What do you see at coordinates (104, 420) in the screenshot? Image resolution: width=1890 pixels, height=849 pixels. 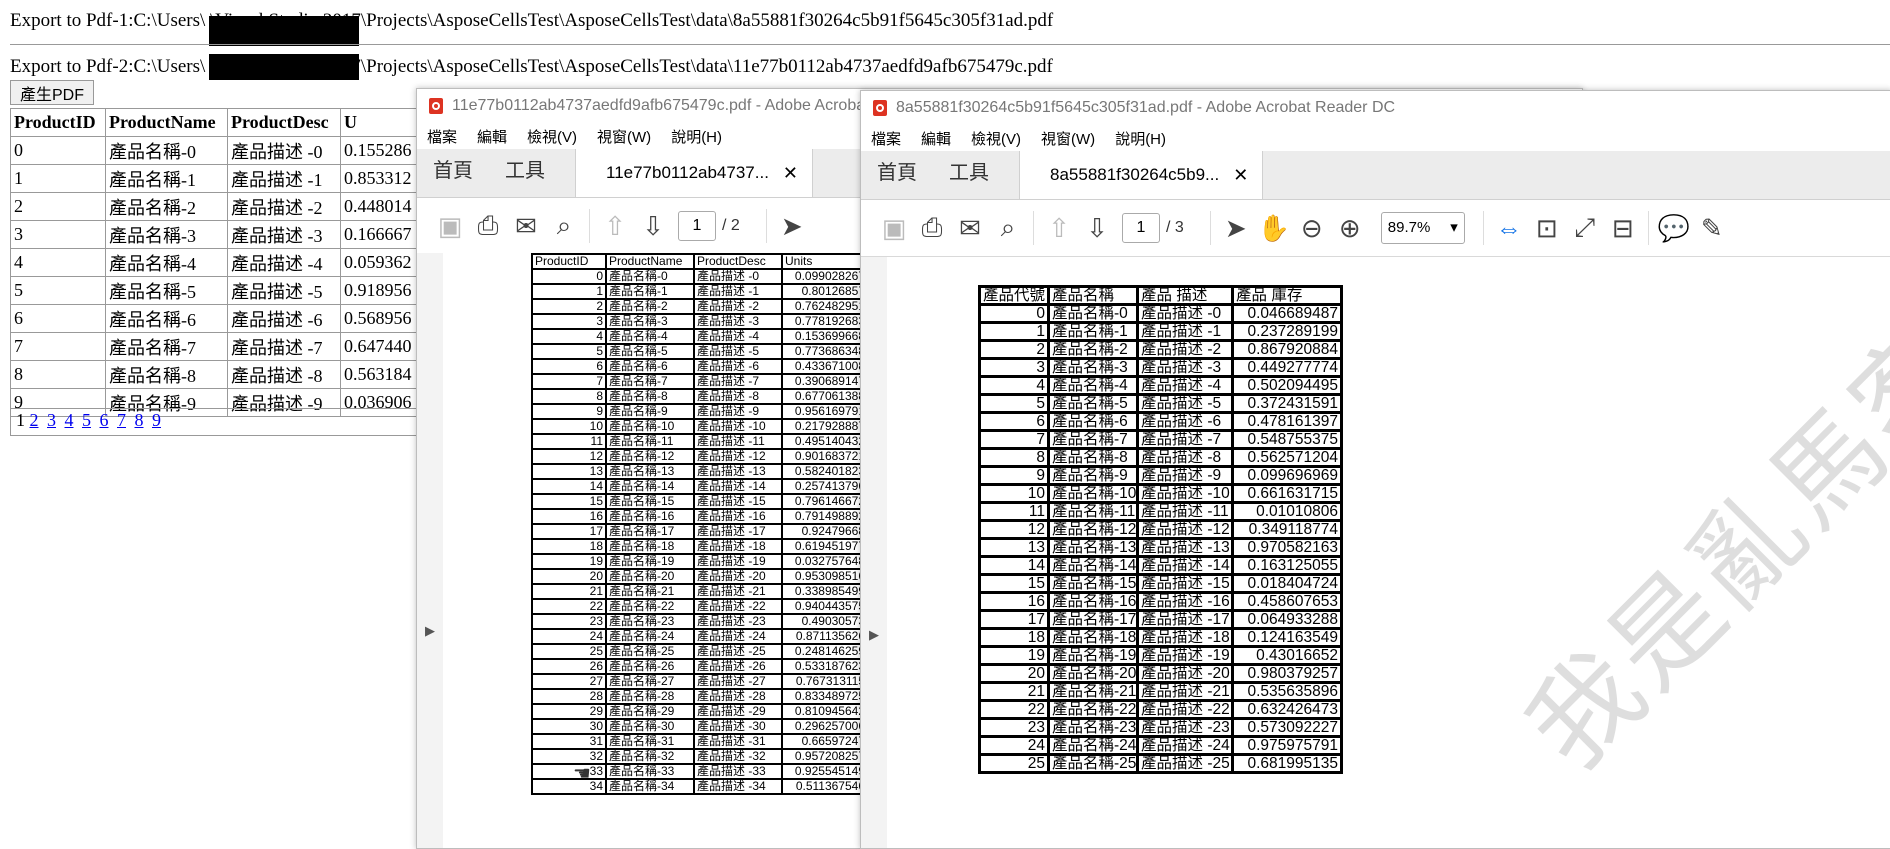 I see `pager-link: 6` at bounding box center [104, 420].